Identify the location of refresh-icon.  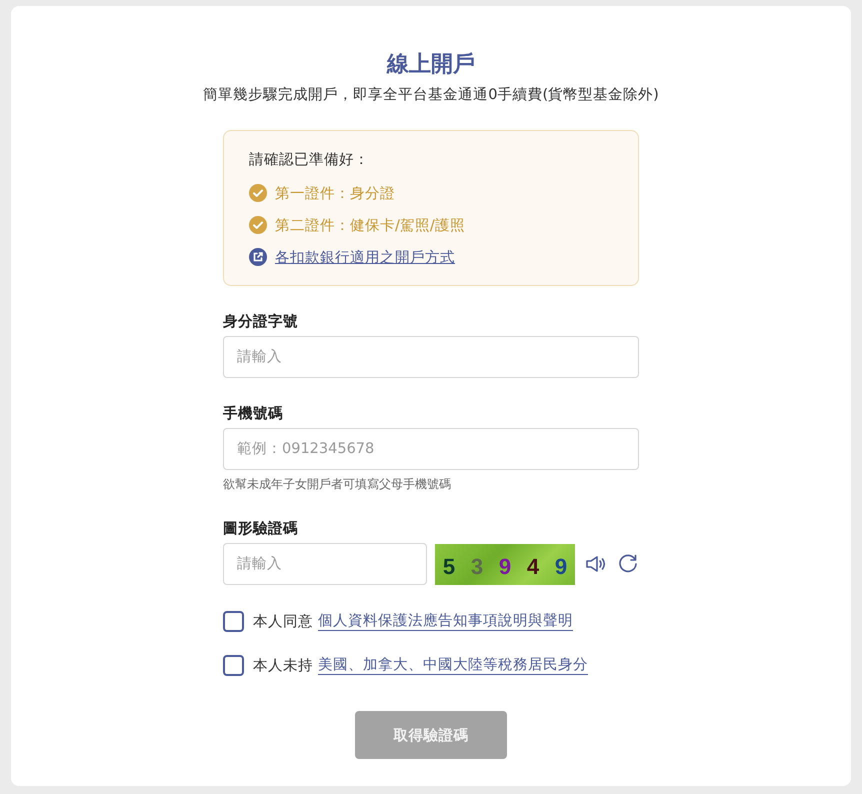
(628, 564).